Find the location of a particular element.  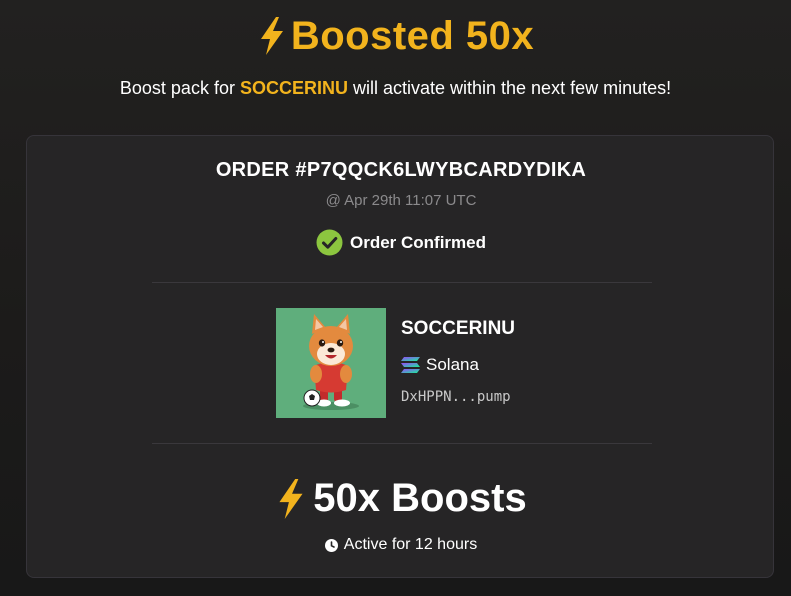

boost-summary: 50x Boosts is located at coordinates (401, 498).